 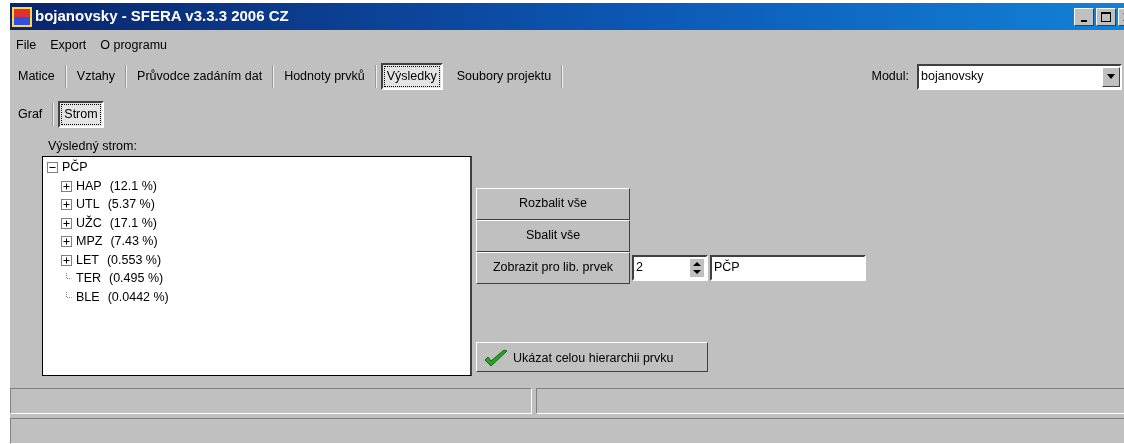 I want to click on tree-node: HAP, so click(x=89, y=186).